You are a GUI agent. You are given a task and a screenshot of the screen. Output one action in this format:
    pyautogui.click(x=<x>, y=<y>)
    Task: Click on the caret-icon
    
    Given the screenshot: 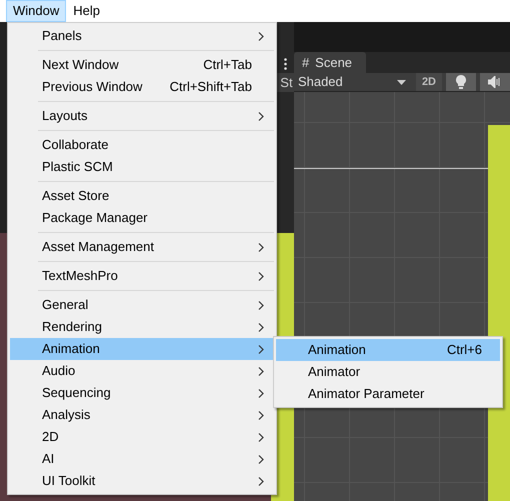 What is the action you would take?
    pyautogui.click(x=401, y=82)
    